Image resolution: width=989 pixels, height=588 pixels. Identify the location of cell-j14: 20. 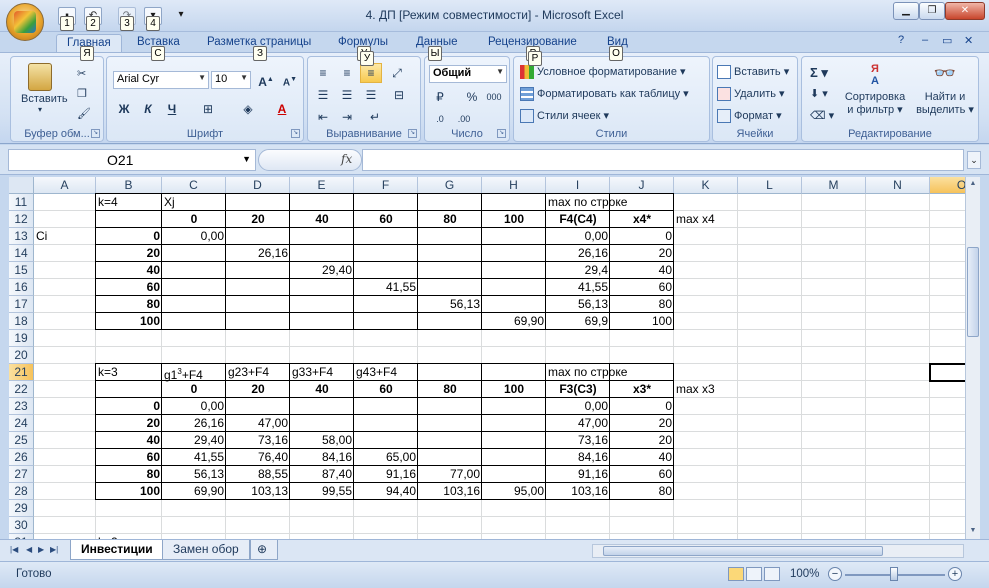
(642, 253).